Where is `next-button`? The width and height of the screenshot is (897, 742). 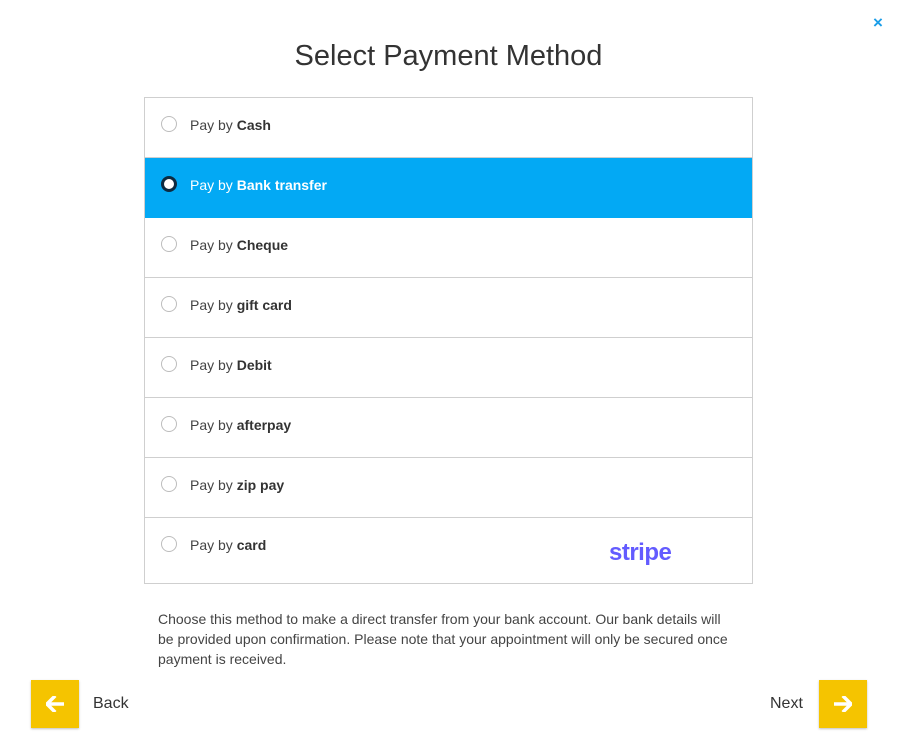 next-button is located at coordinates (843, 704).